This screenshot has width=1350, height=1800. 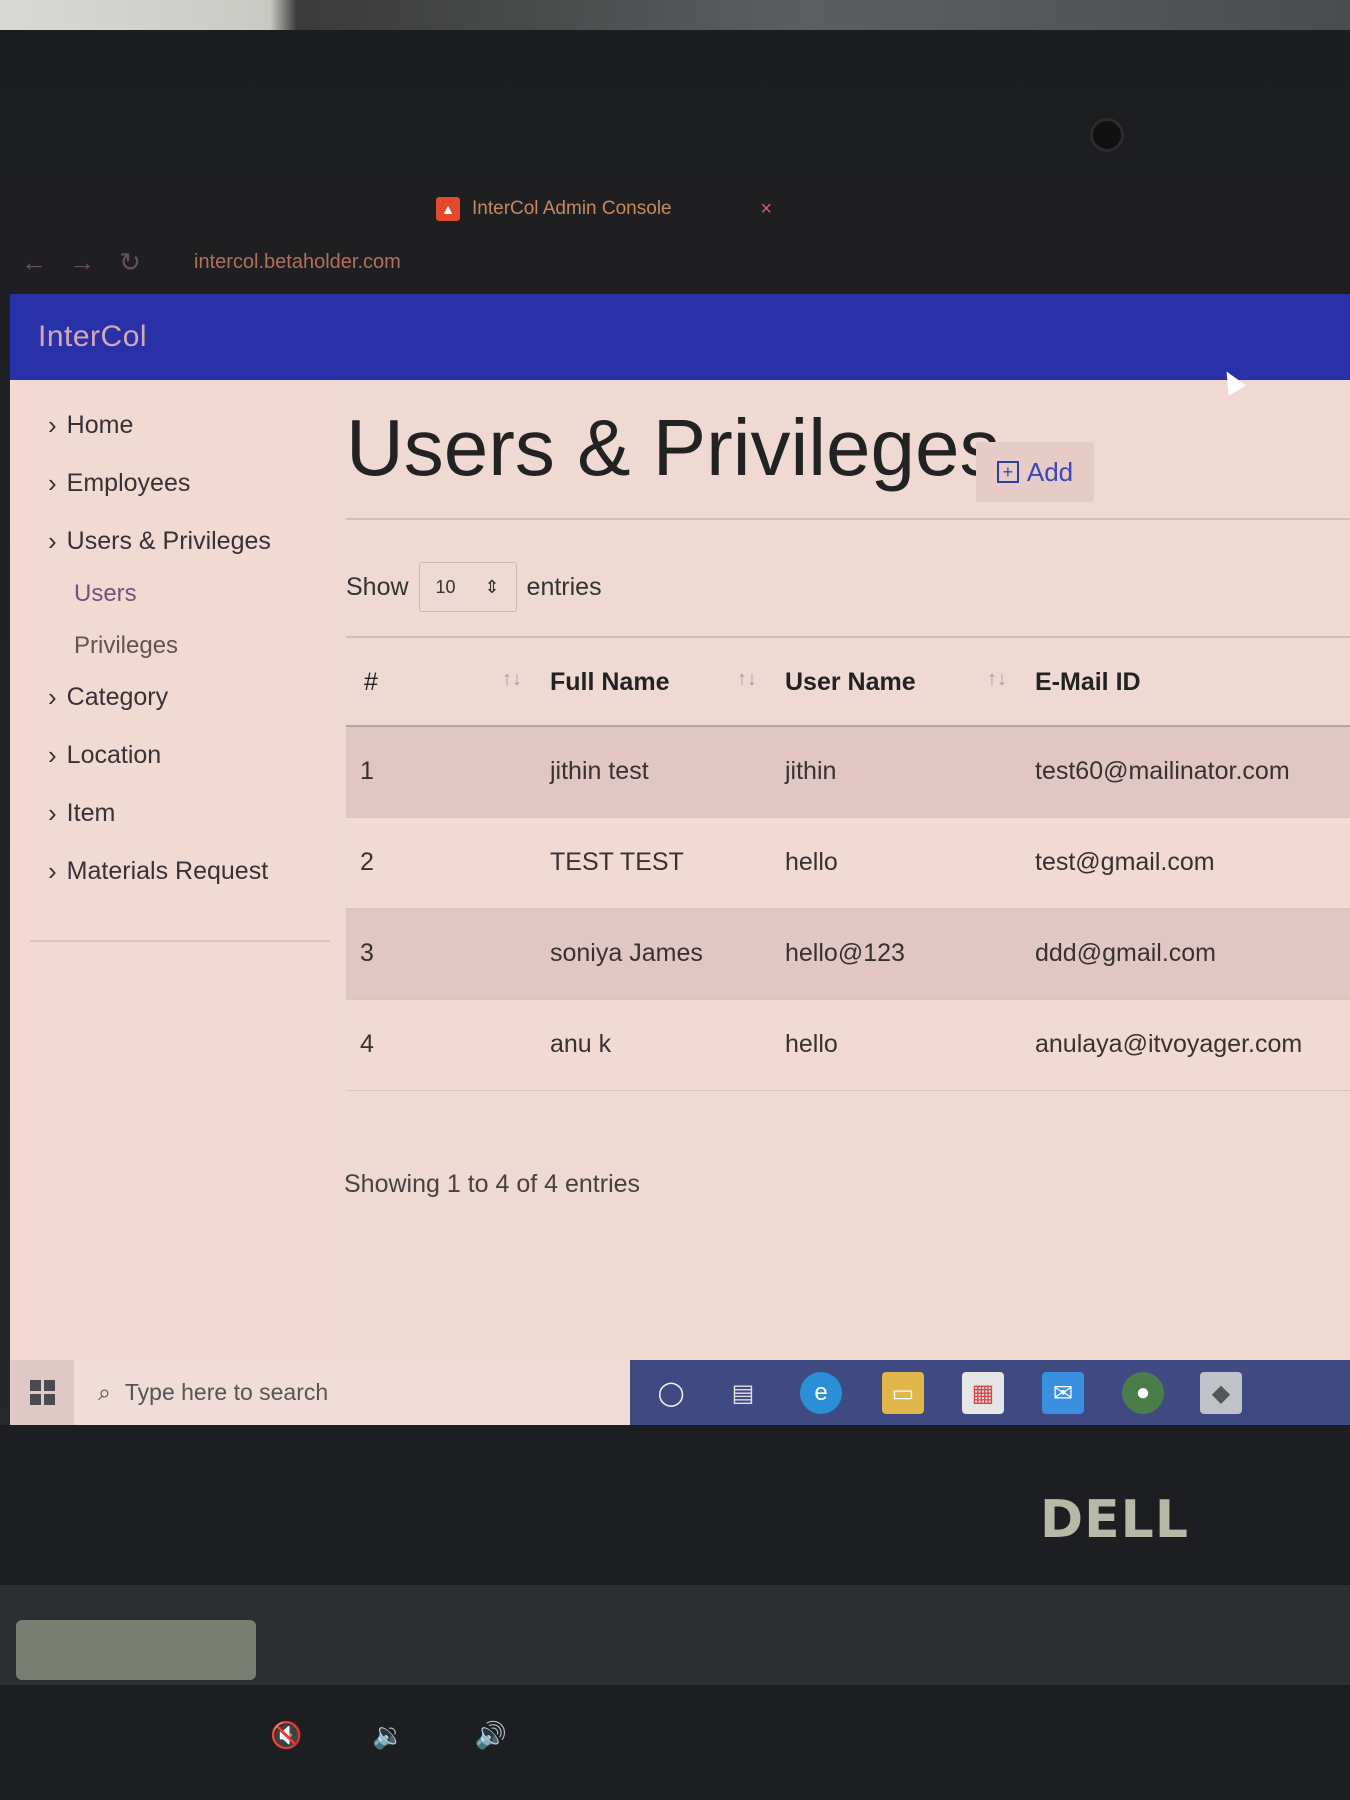 What do you see at coordinates (441, 772) in the screenshot?
I see `cell-number: 1` at bounding box center [441, 772].